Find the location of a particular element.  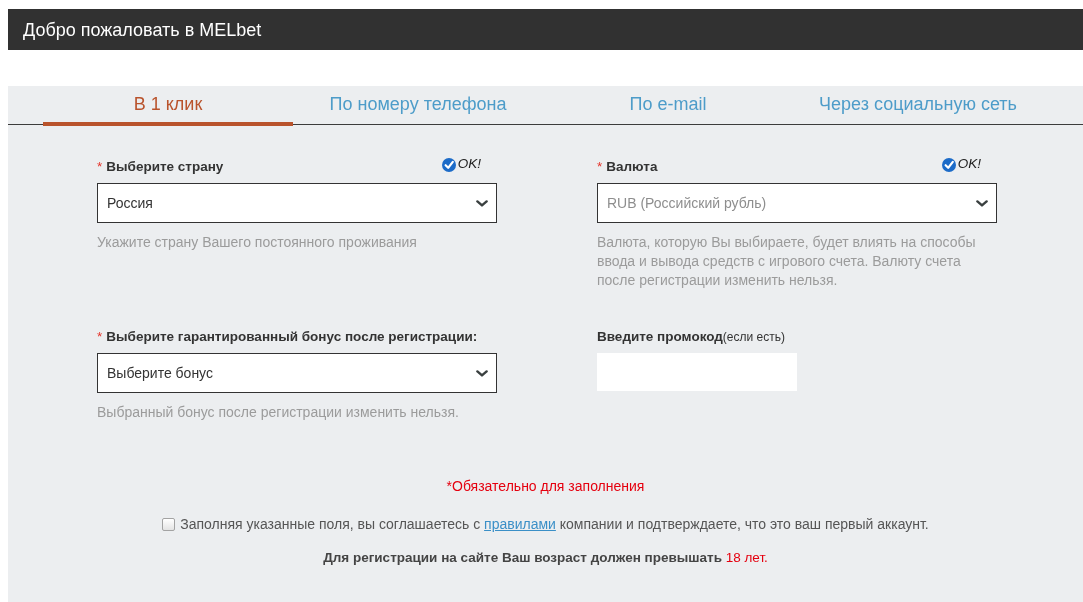

tab: По e-mail is located at coordinates (668, 106).